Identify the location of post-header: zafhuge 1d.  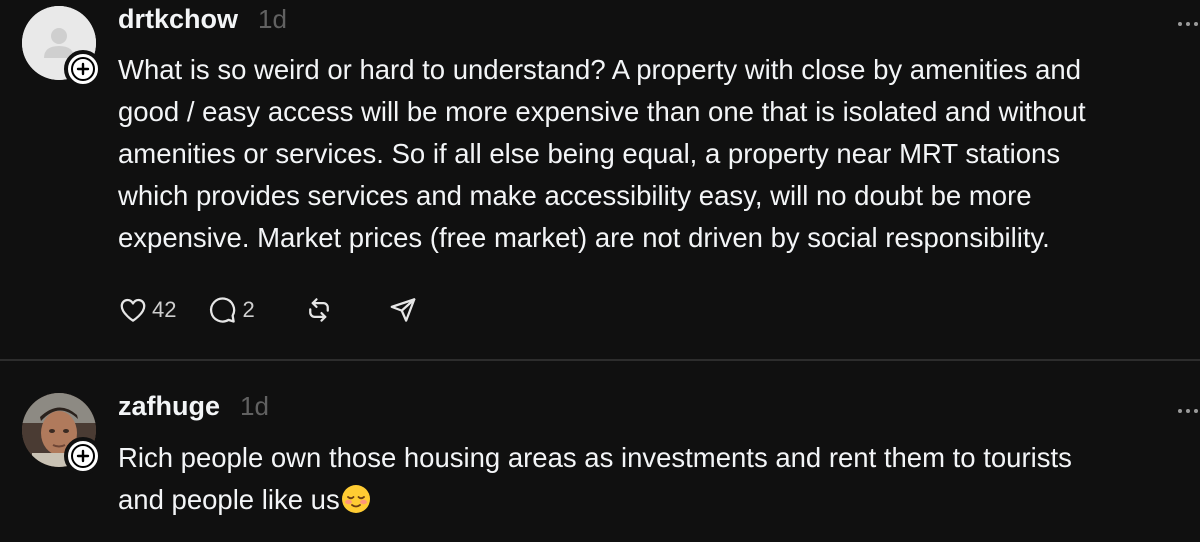
(193, 406).